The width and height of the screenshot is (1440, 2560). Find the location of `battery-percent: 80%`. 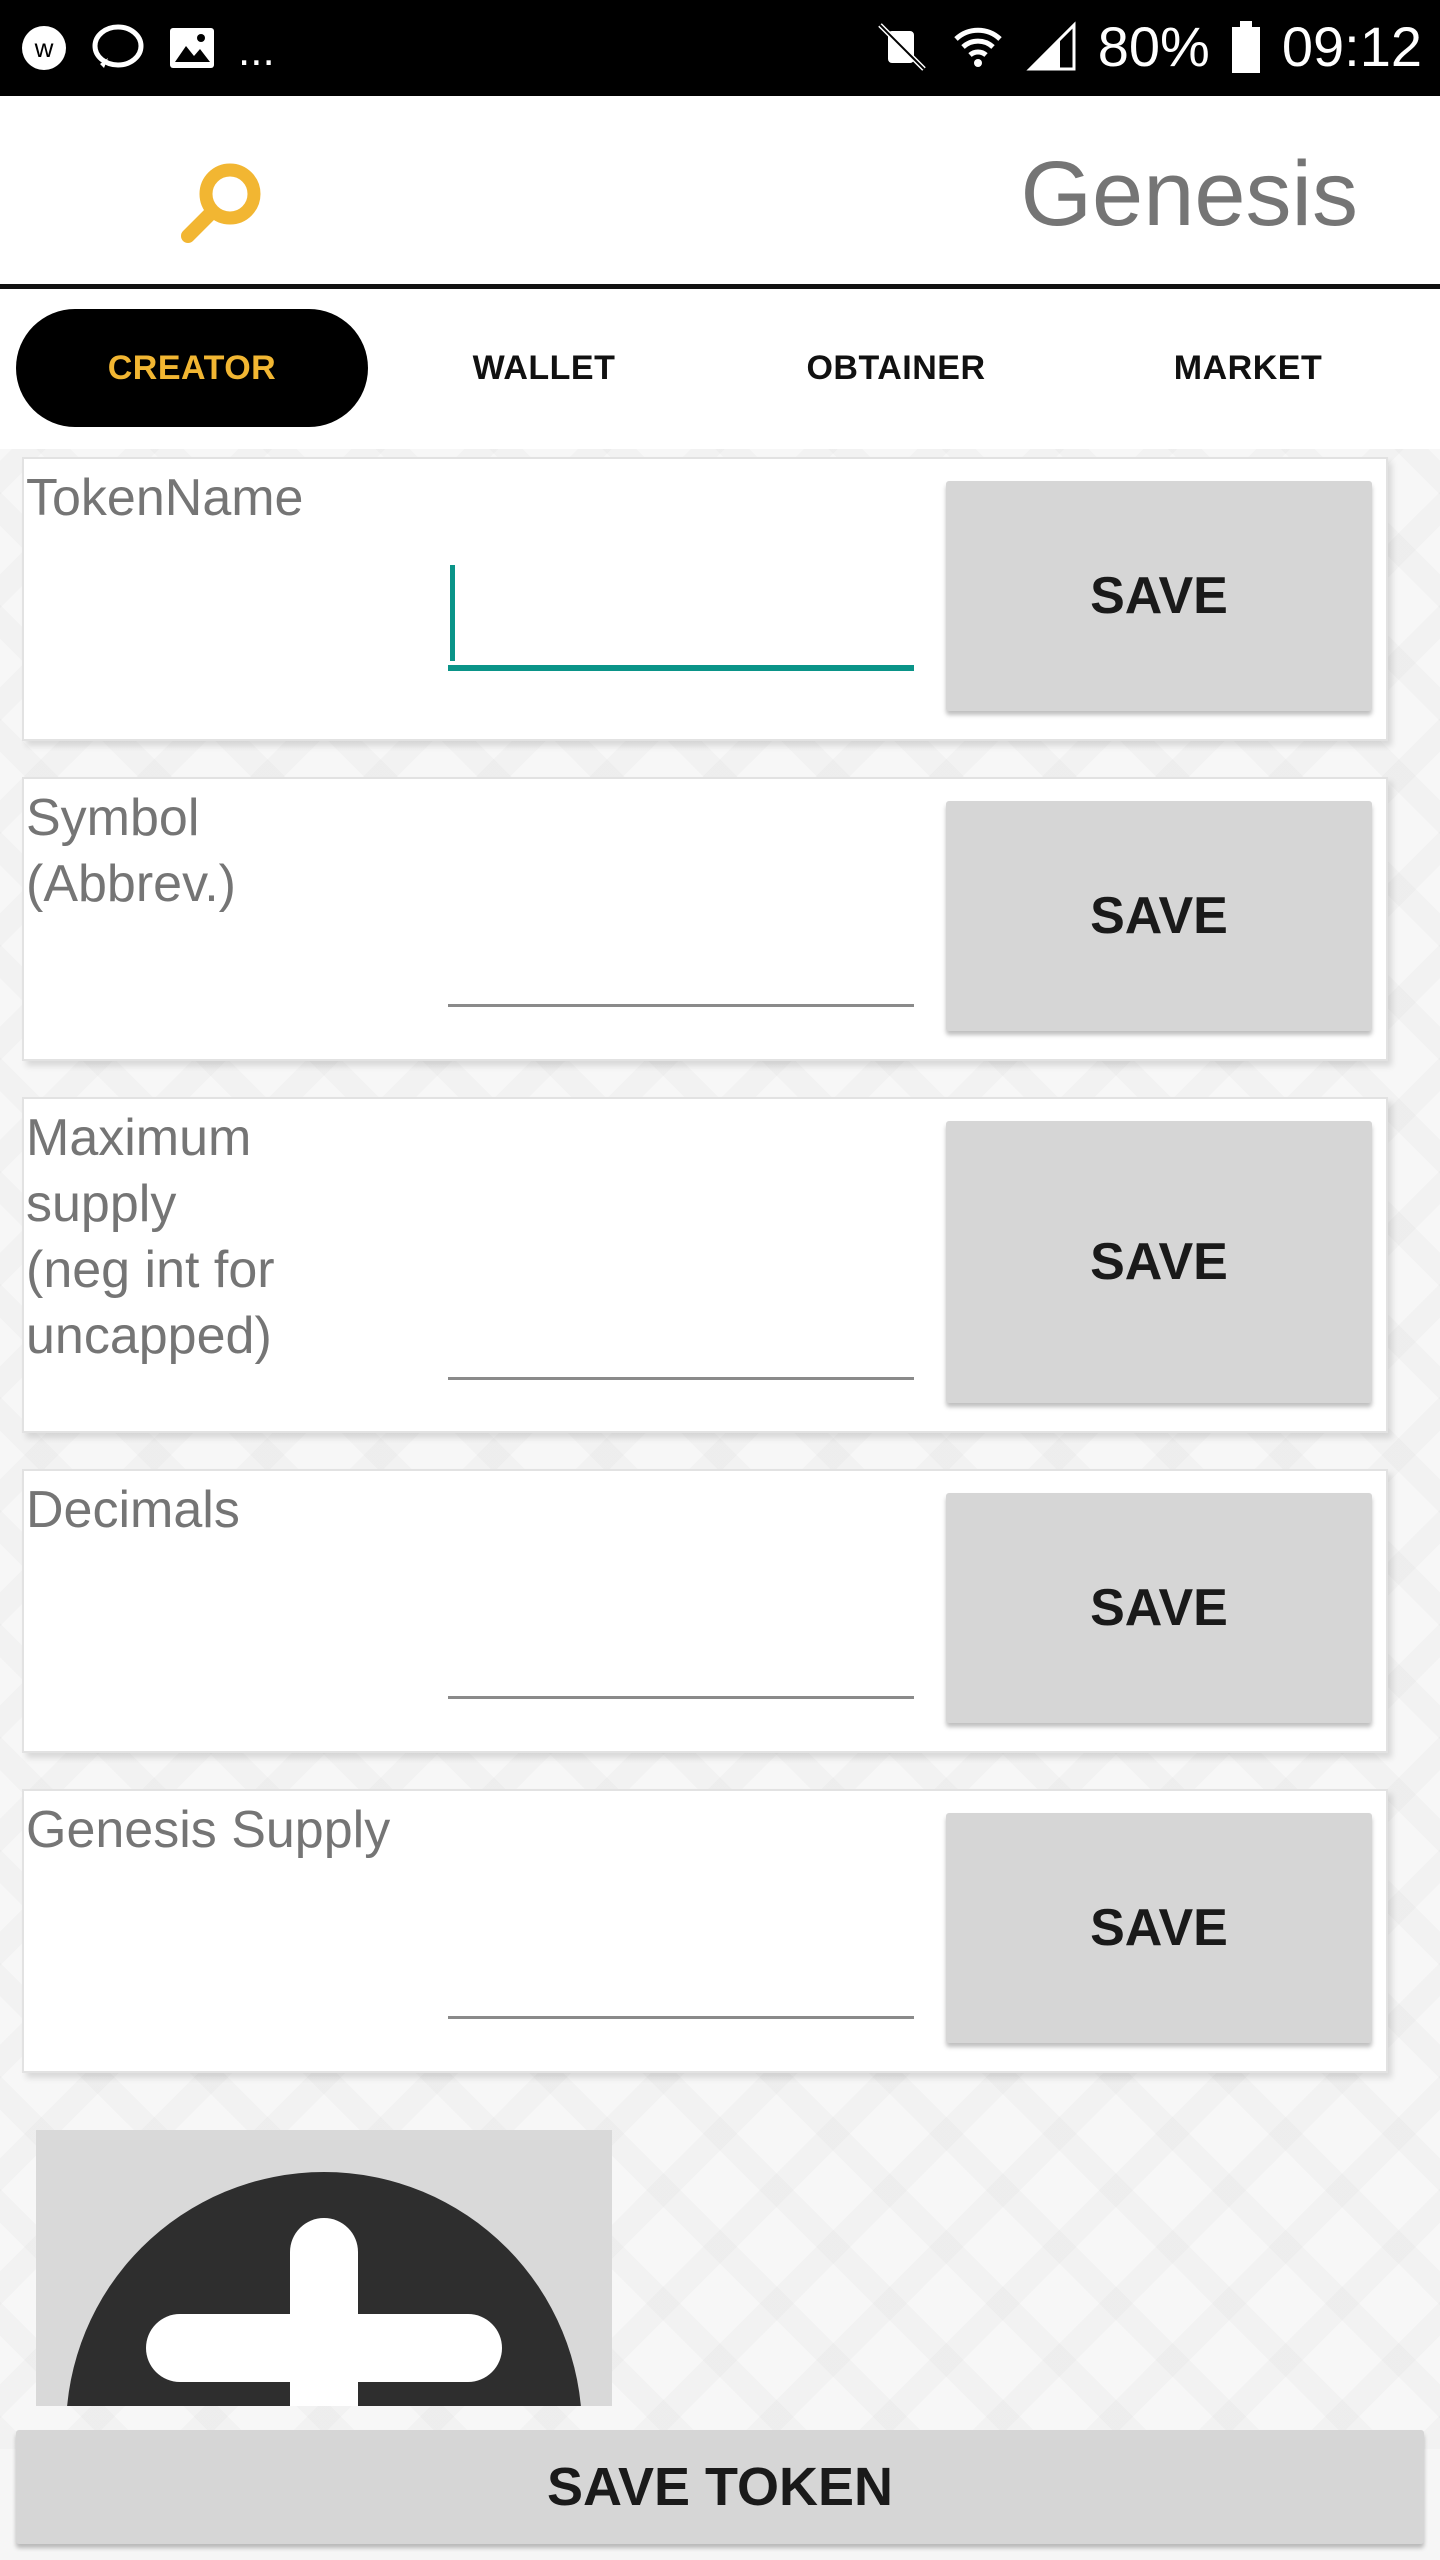

battery-percent: 80% is located at coordinates (1153, 46).